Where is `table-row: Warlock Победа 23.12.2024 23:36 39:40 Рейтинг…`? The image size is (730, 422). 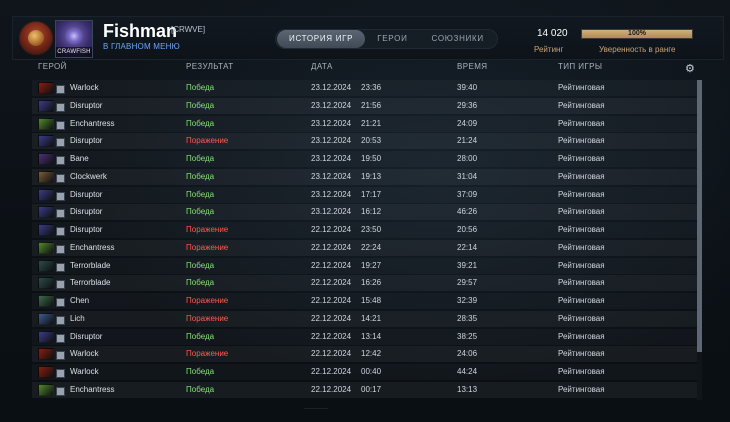 table-row: Warlock Победа 23.12.2024 23:36 39:40 Рейтинг… is located at coordinates (364, 88).